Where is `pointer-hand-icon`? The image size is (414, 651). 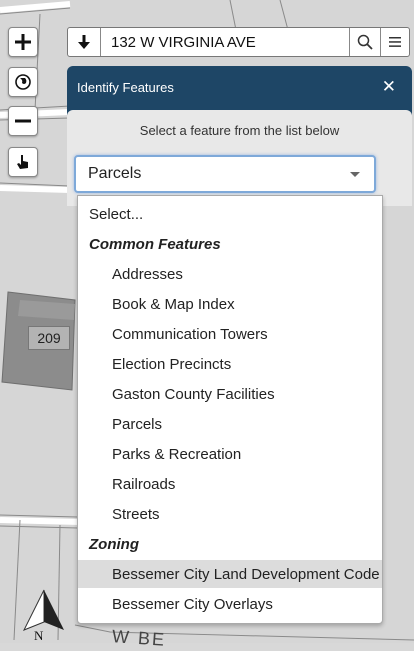
pointer-hand-icon is located at coordinates (22, 162).